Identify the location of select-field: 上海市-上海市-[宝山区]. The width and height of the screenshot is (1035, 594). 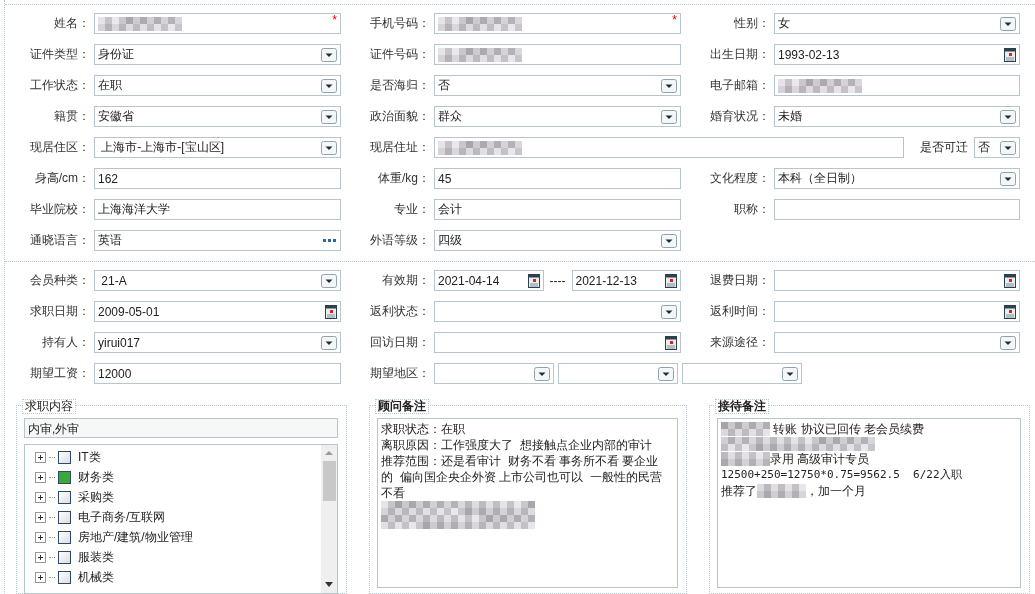
(217, 147).